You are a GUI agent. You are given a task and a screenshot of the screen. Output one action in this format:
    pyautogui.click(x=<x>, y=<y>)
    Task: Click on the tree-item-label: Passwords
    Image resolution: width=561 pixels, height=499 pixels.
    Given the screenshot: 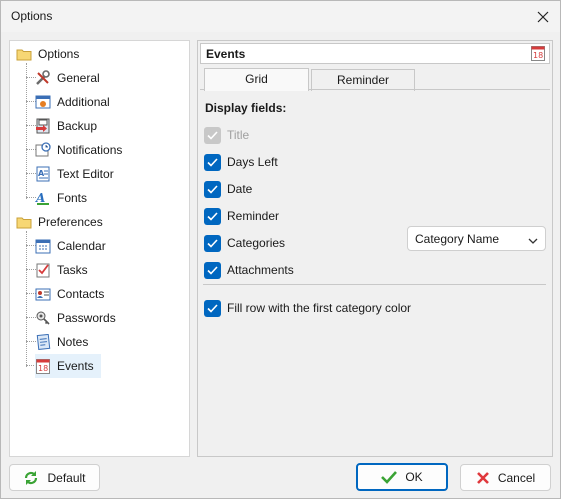 What is the action you would take?
    pyautogui.click(x=86, y=318)
    